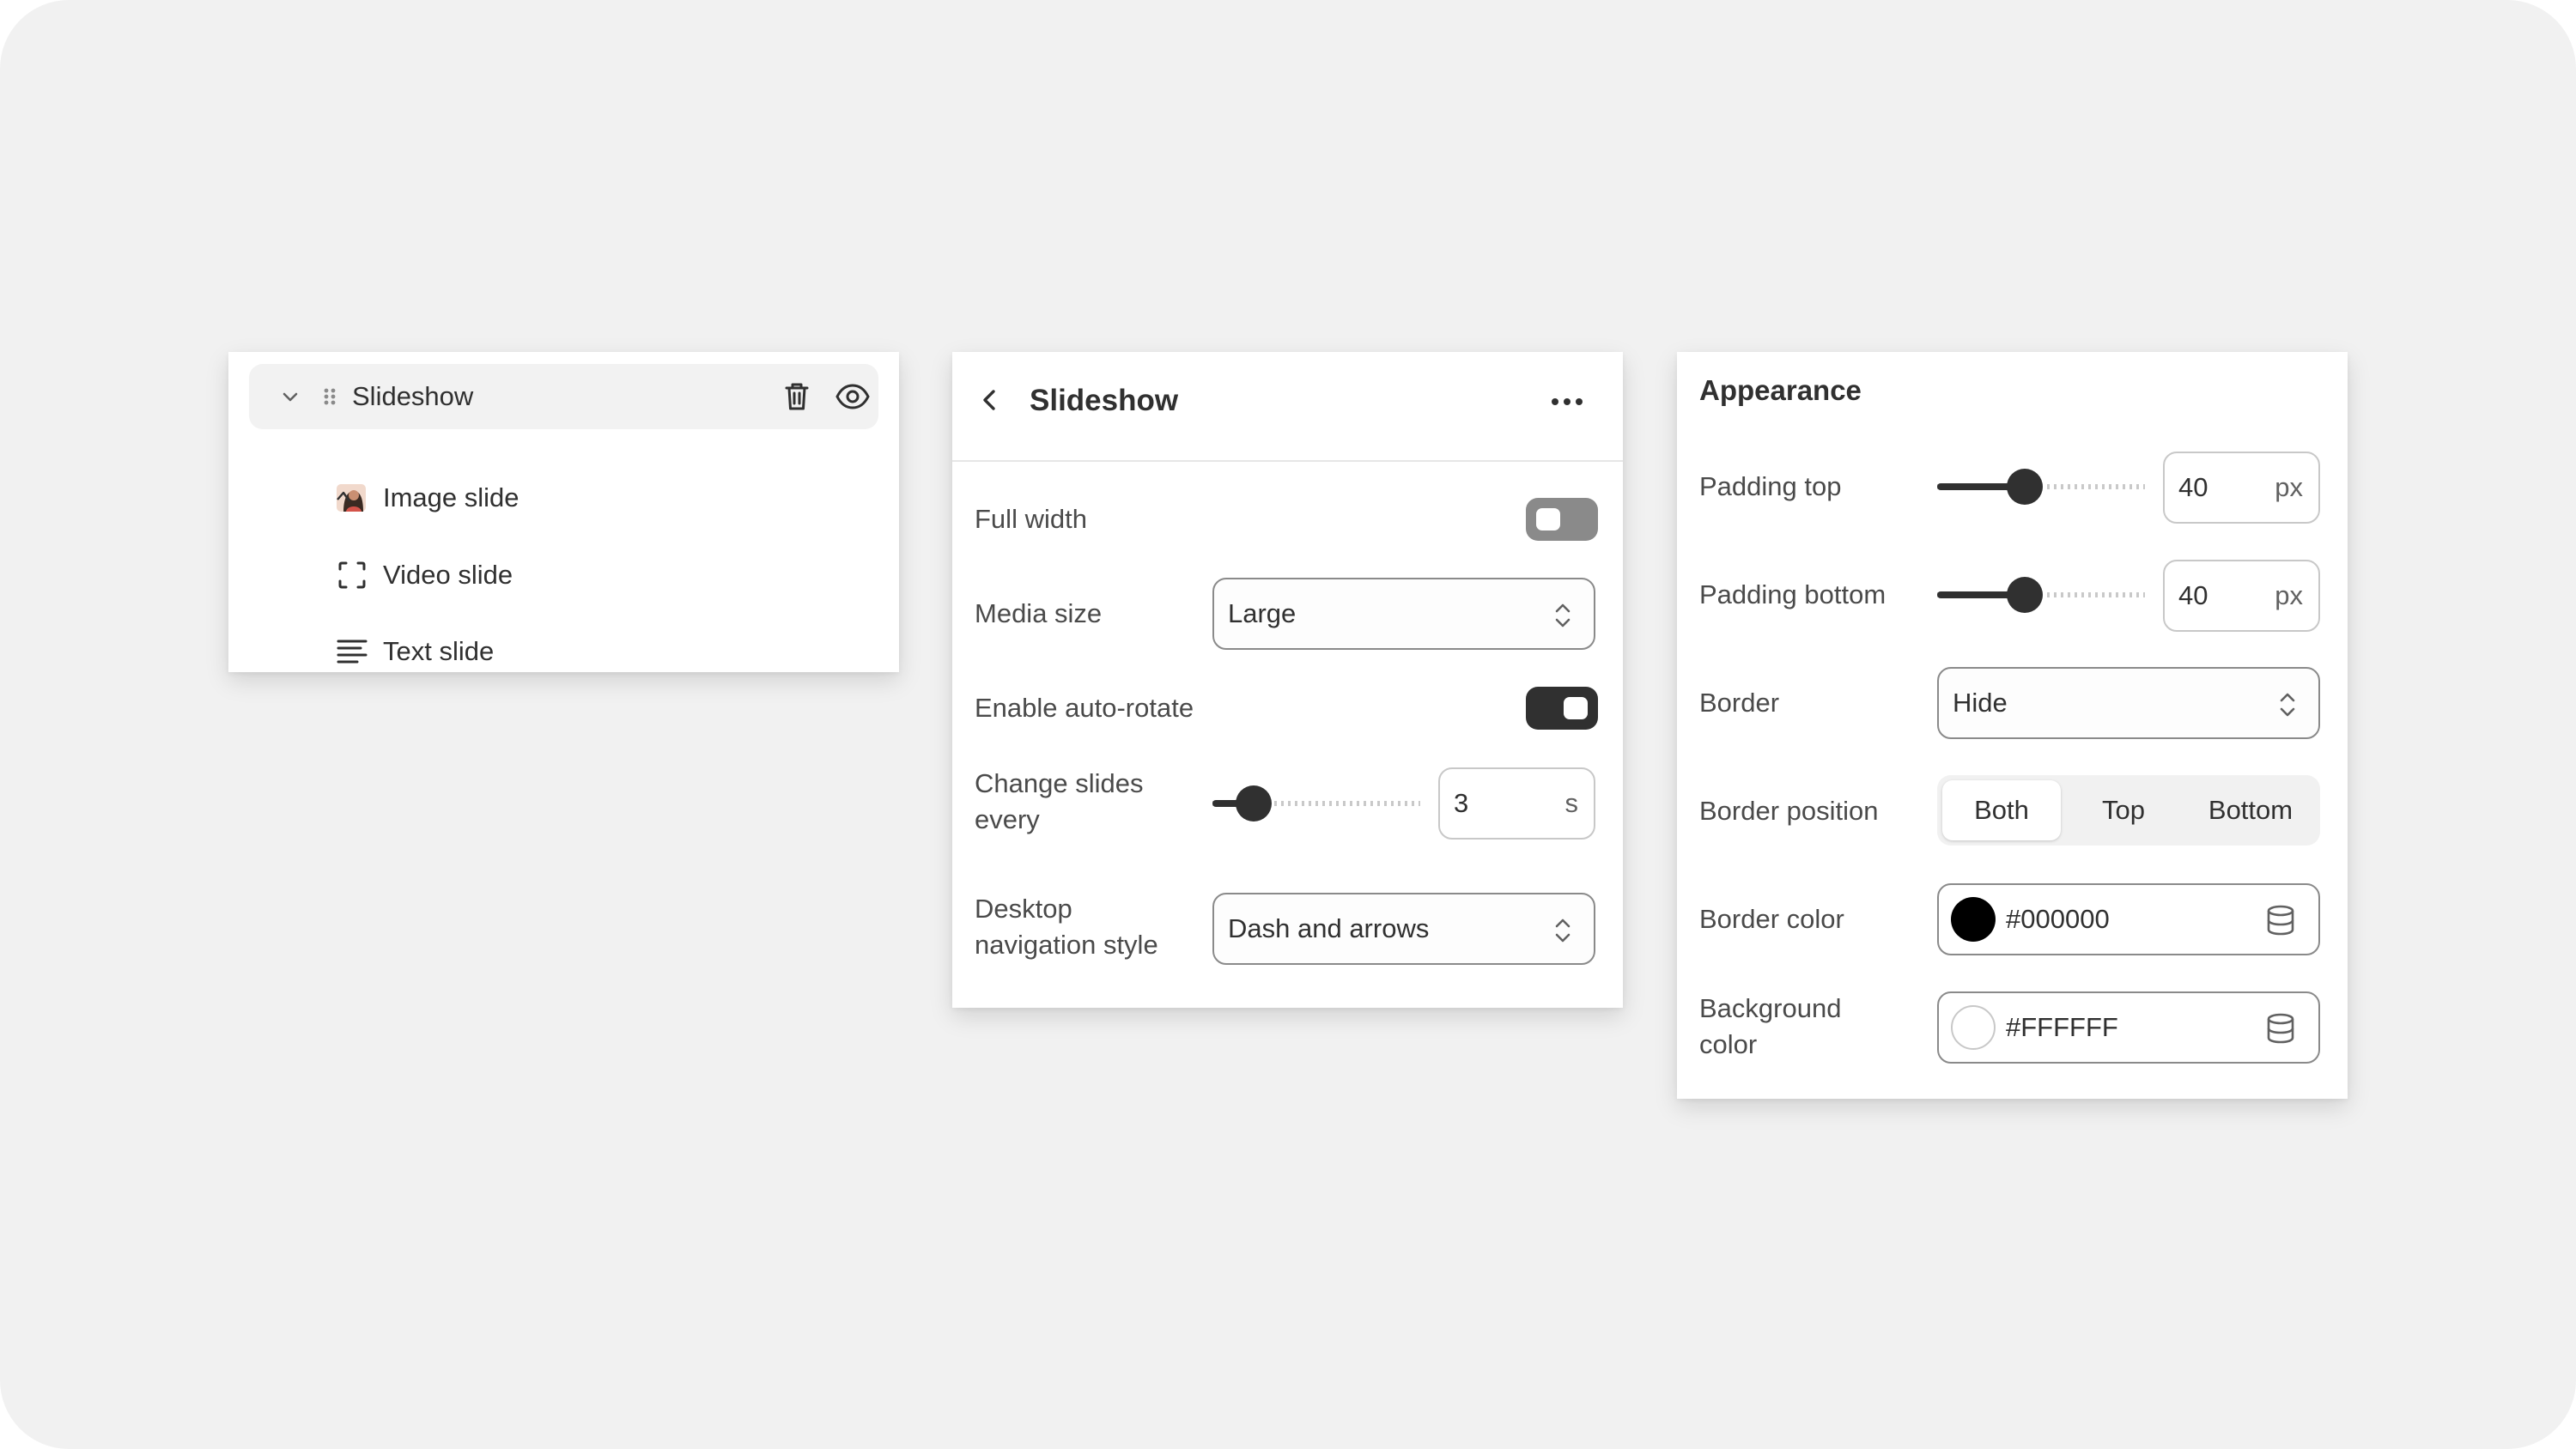  What do you see at coordinates (451, 497) in the screenshot?
I see `tree-item-label: Image slide` at bounding box center [451, 497].